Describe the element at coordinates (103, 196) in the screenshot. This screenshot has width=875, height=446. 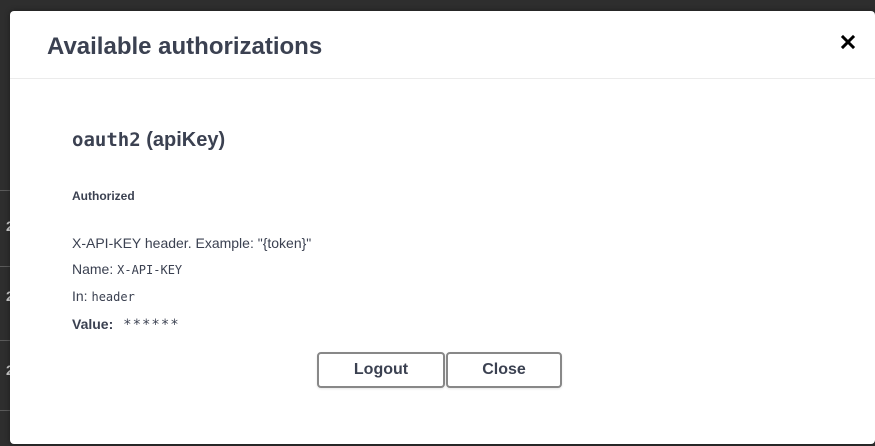
I see `authorized-status: Authorized` at that location.